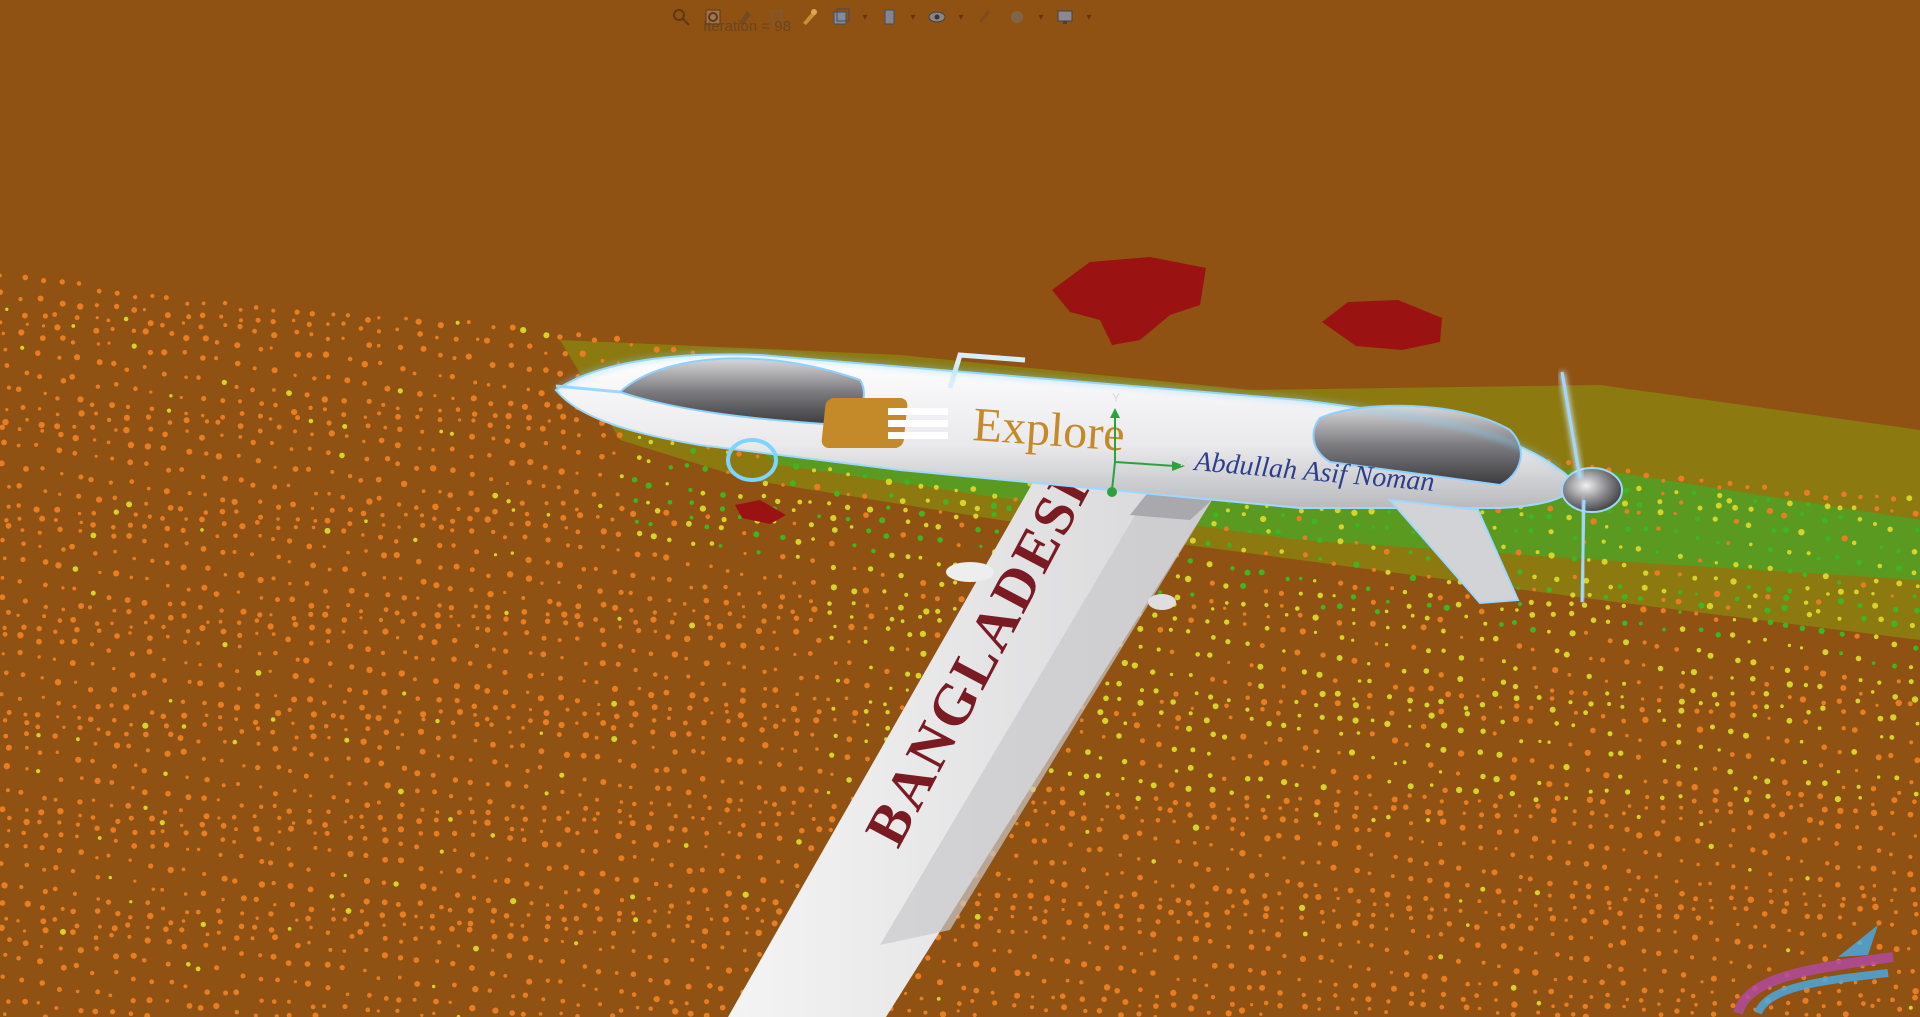  What do you see at coordinates (1065, 17) in the screenshot?
I see `view-settings-button` at bounding box center [1065, 17].